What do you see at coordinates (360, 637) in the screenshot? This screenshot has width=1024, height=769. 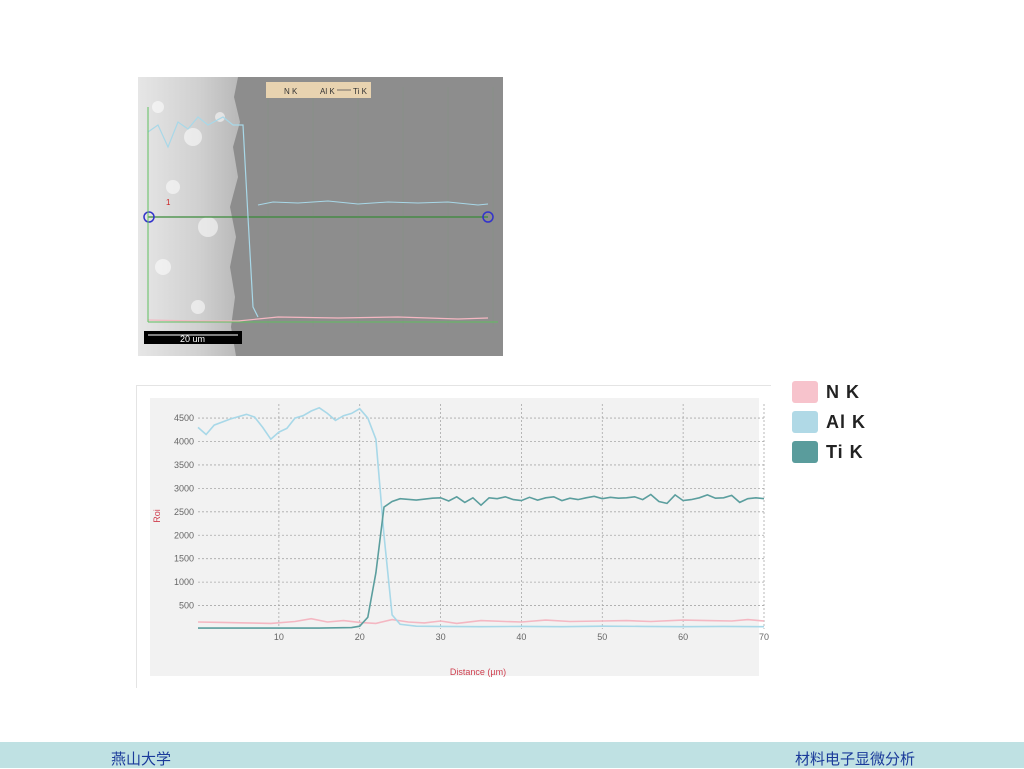 I see `x-tick-label: 20` at bounding box center [360, 637].